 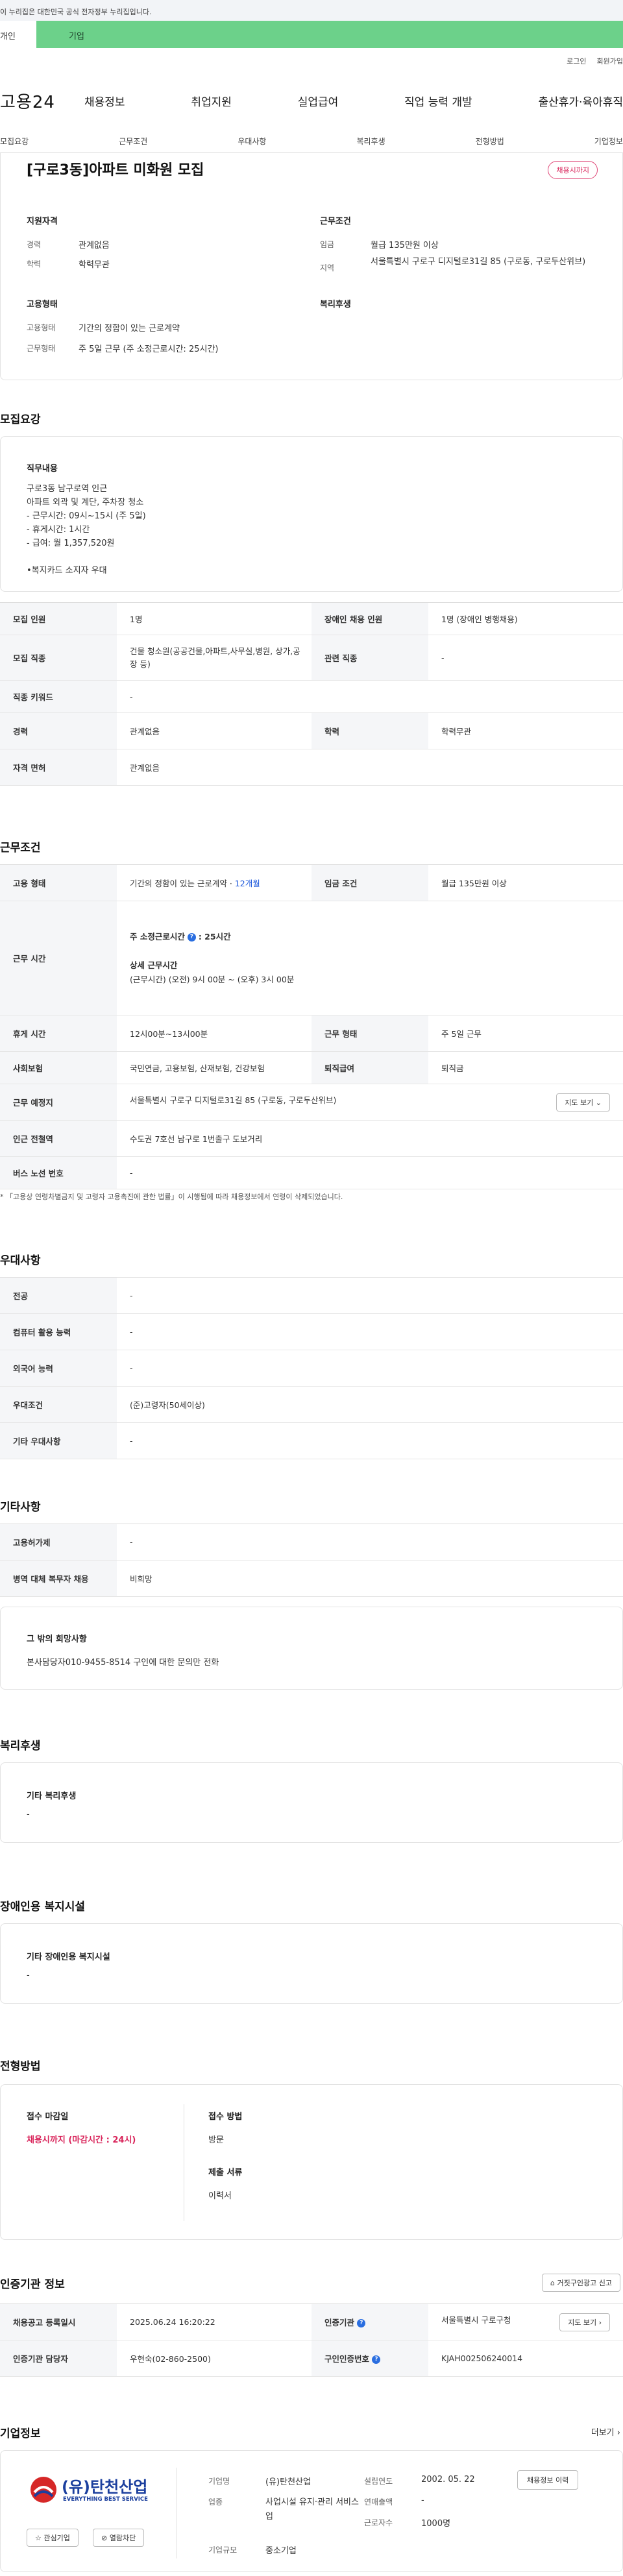 What do you see at coordinates (618, 2433) in the screenshot?
I see `chevron-right-icon: ›` at bounding box center [618, 2433].